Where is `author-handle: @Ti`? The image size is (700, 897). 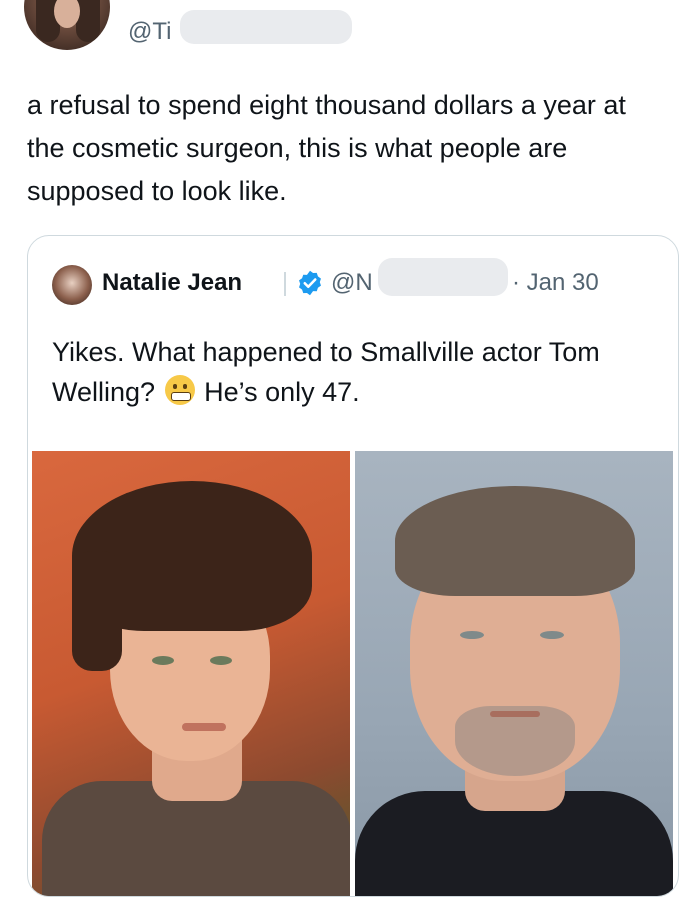 author-handle: @Ti is located at coordinates (149, 32).